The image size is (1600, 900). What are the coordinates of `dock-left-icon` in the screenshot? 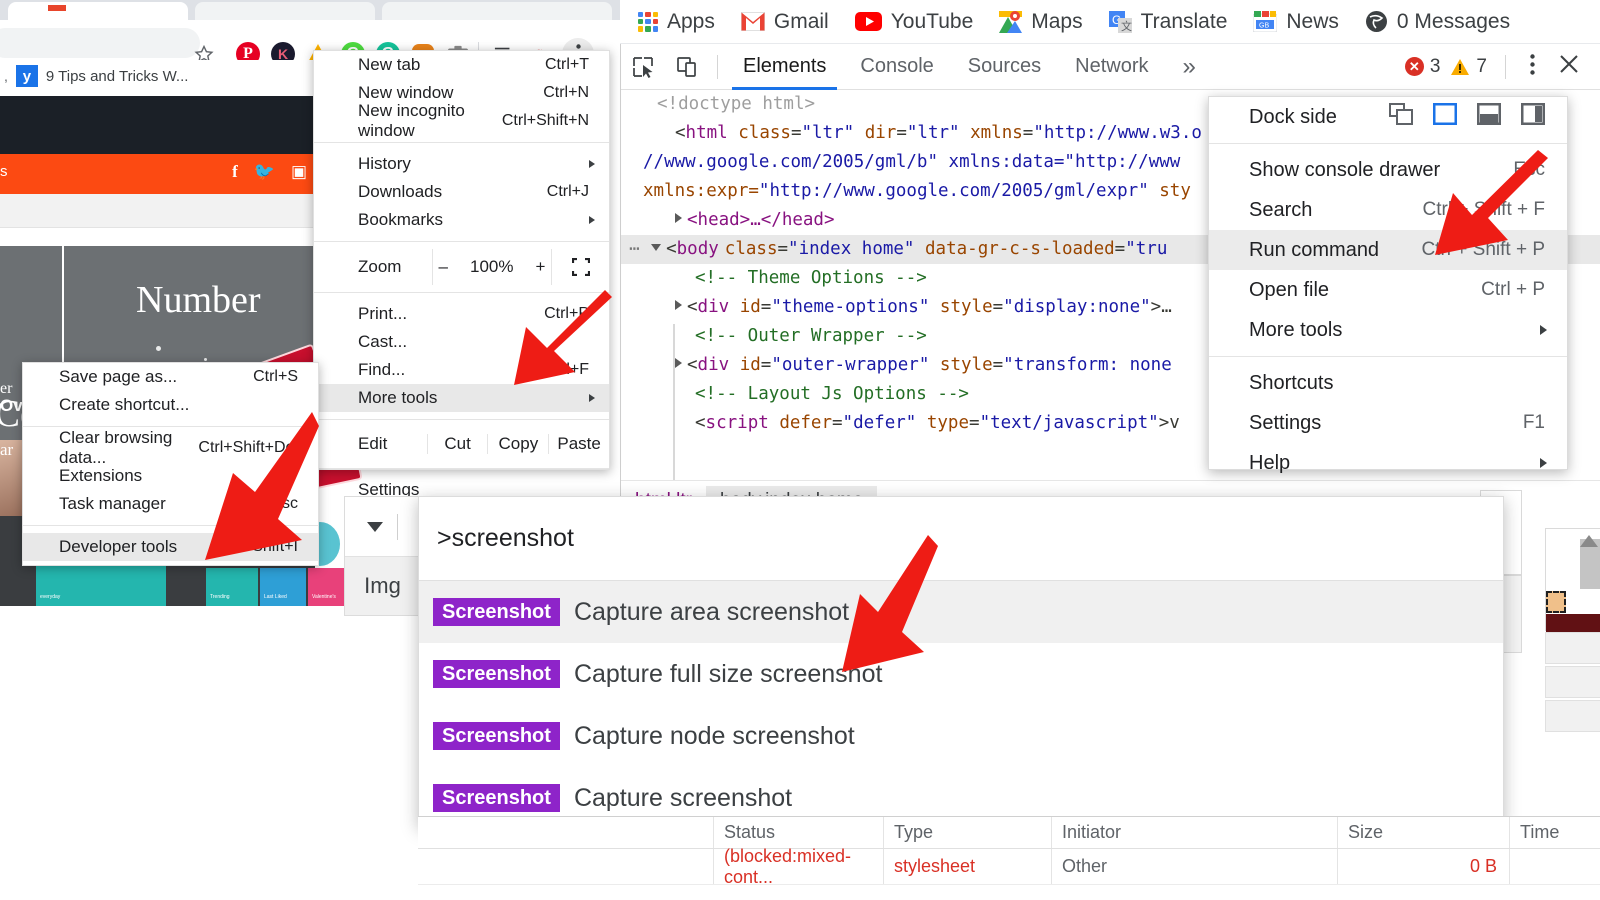 It's located at (1445, 116).